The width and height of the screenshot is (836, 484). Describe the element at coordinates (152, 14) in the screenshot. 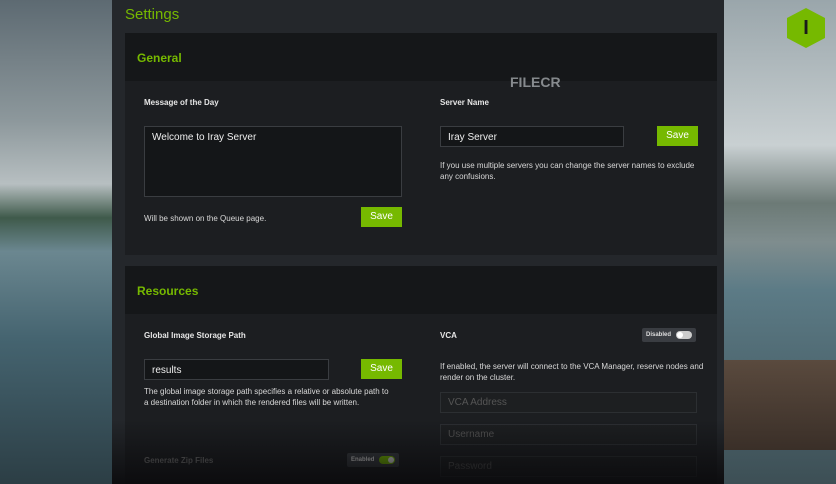

I see `page-title: Settings` at that location.